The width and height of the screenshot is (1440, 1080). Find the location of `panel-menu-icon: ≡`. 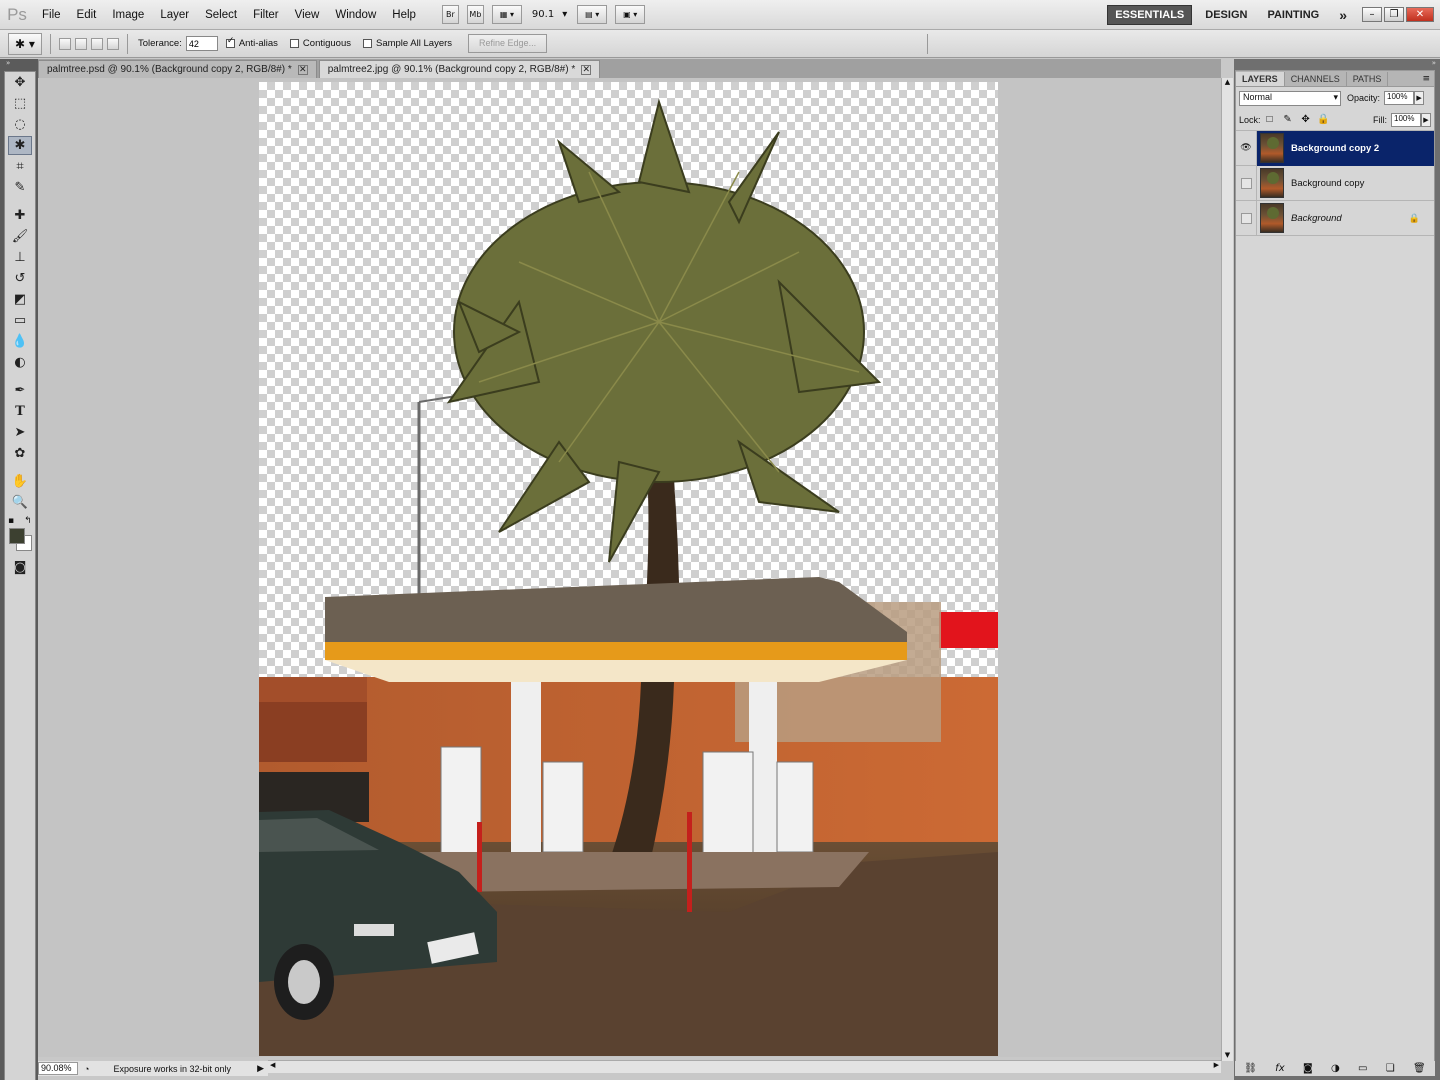

panel-menu-icon: ≡ is located at coordinates (1426, 80).